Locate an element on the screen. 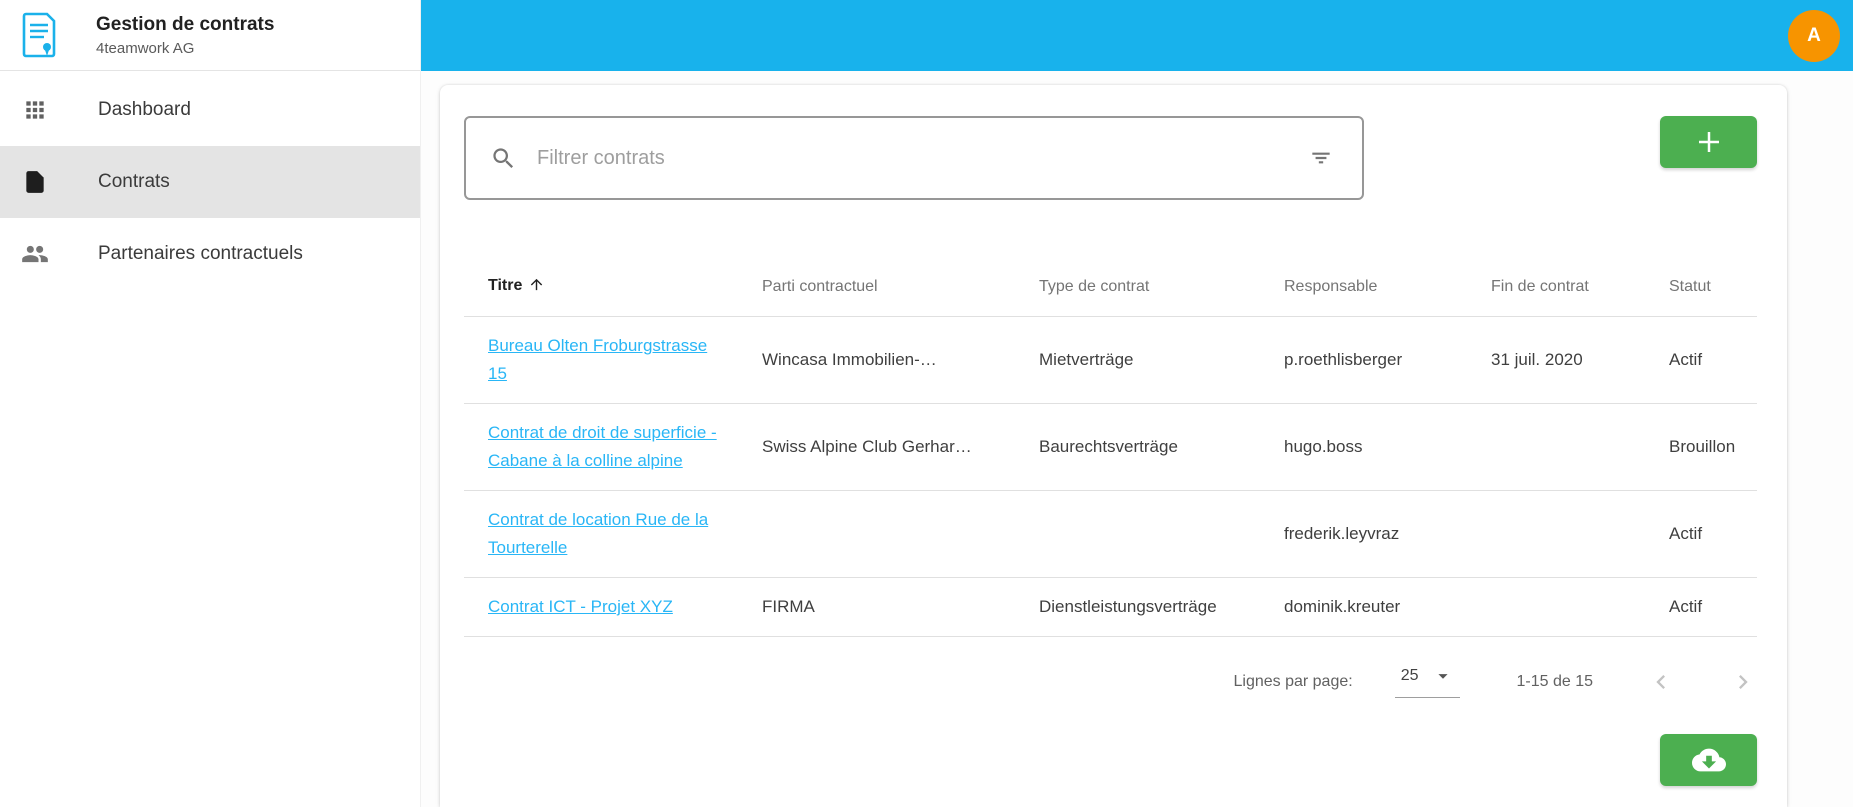 This screenshot has width=1853, height=807. people-icon is located at coordinates (35, 254).